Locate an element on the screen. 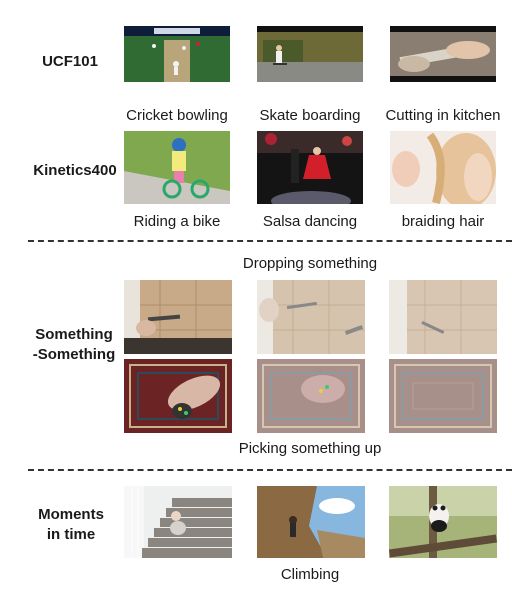 This screenshot has width=512, height=589. caption-cutting-in-kitchen: Cutting in kitchen is located at coordinates (443, 115).